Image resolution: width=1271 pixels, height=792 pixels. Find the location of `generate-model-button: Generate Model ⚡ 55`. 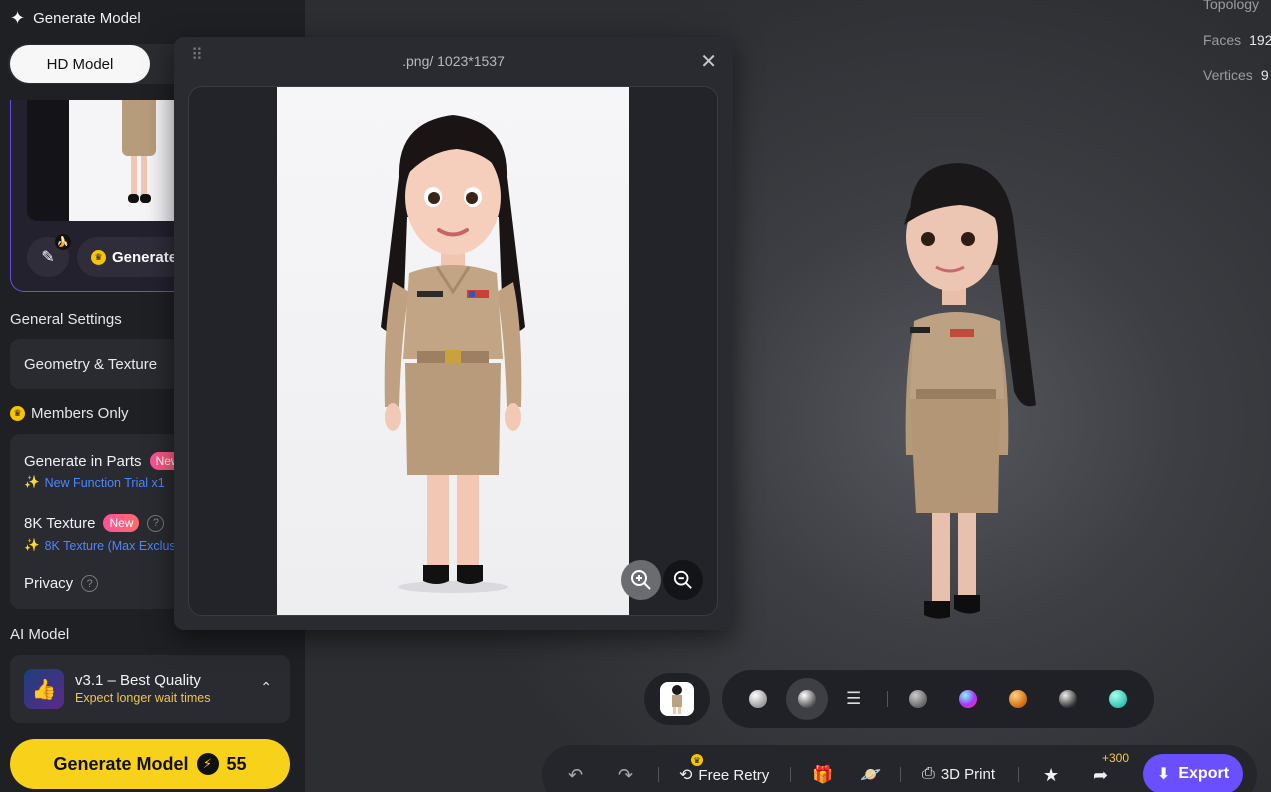

generate-model-button: Generate Model ⚡ 55 is located at coordinates (150, 764).